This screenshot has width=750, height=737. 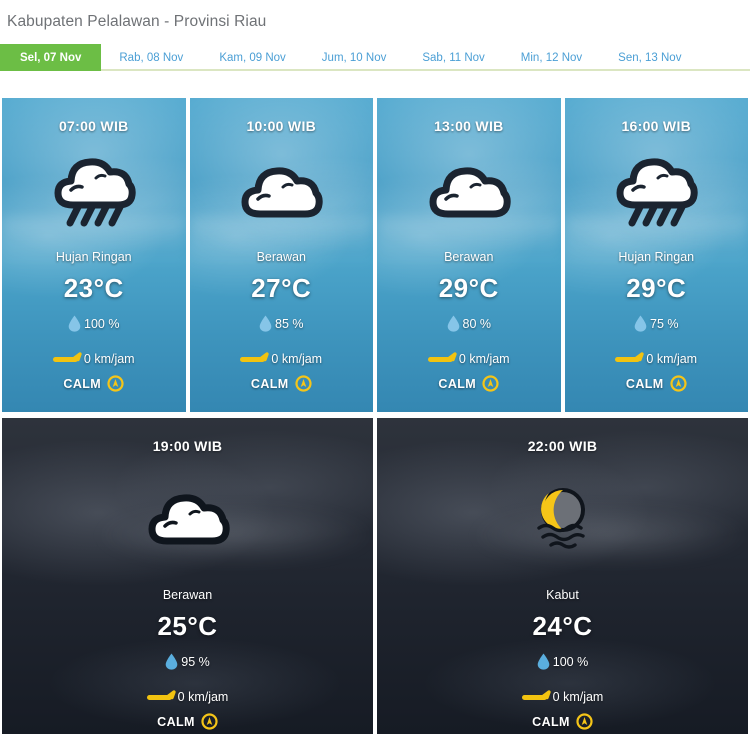 I want to click on forecast-temperature: 27°C, so click(x=281, y=288).